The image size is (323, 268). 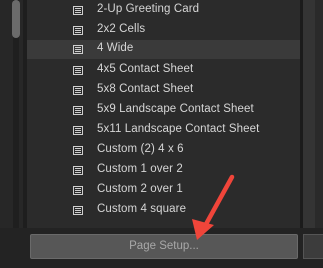 What do you see at coordinates (163, 30) in the screenshot?
I see `list-item: 2x2 Cells` at bounding box center [163, 30].